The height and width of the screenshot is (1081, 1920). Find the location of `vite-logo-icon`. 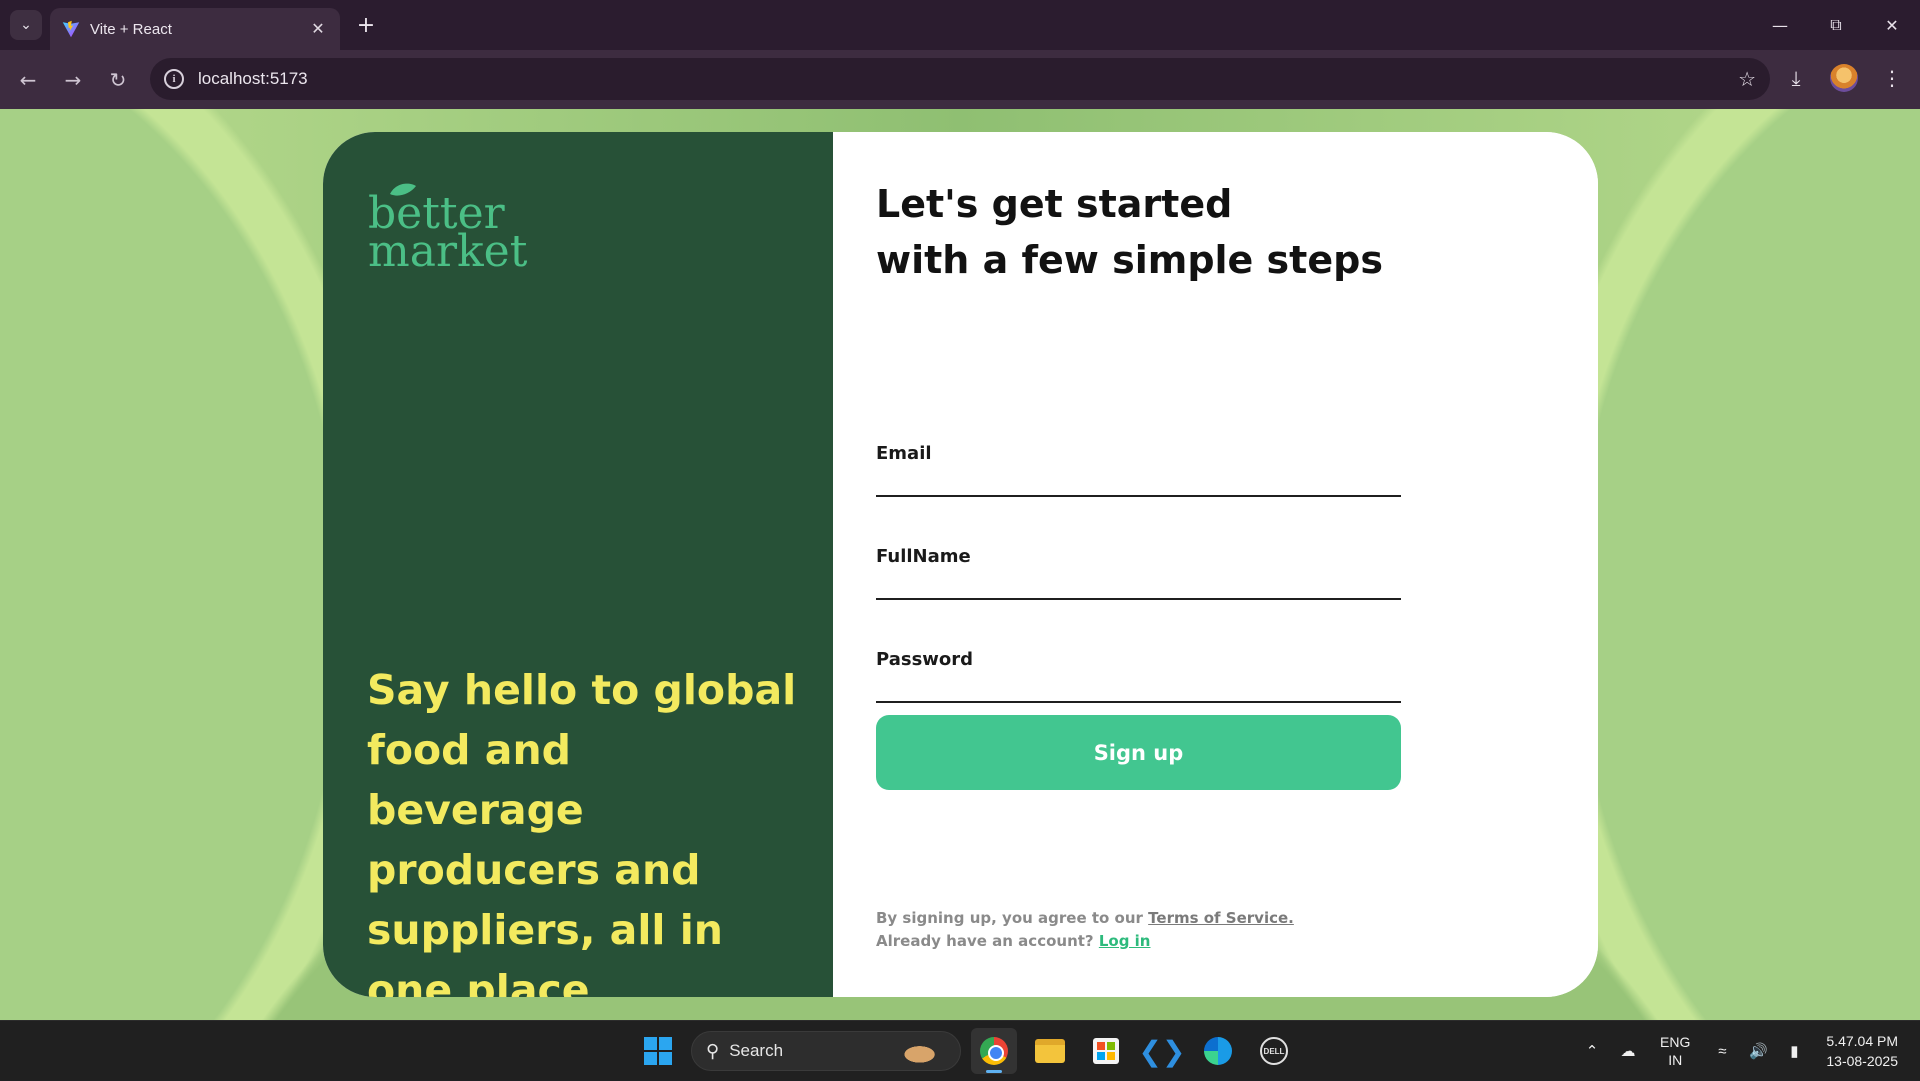

vite-logo-icon is located at coordinates (71, 29).